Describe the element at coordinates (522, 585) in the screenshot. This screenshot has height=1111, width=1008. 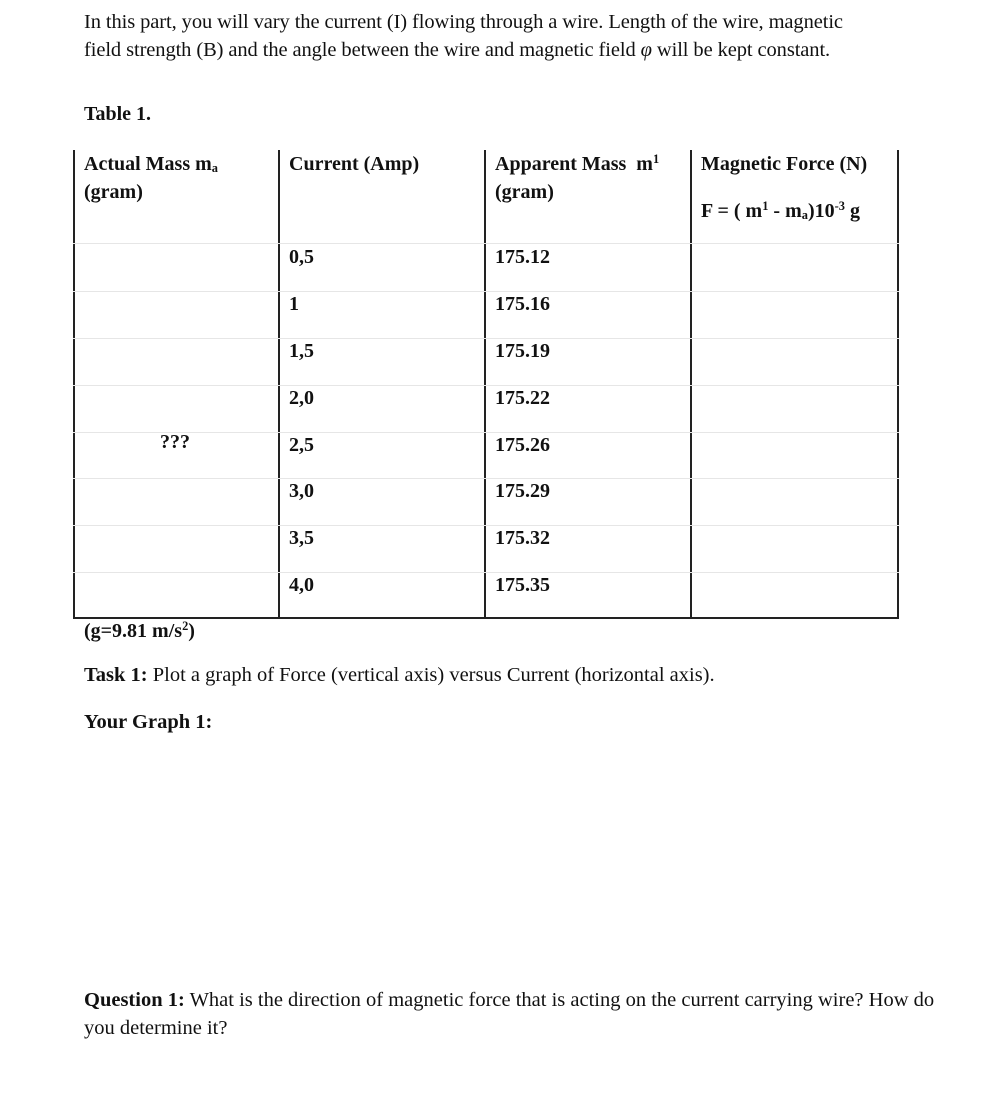
I see `apparent-mass-cell: 175.35` at that location.